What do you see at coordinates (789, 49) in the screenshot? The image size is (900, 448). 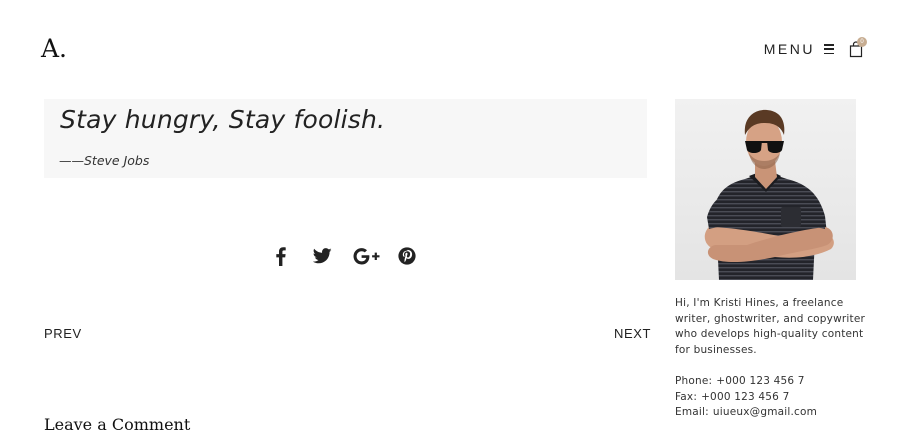 I see `menu-button: MENU` at bounding box center [789, 49].